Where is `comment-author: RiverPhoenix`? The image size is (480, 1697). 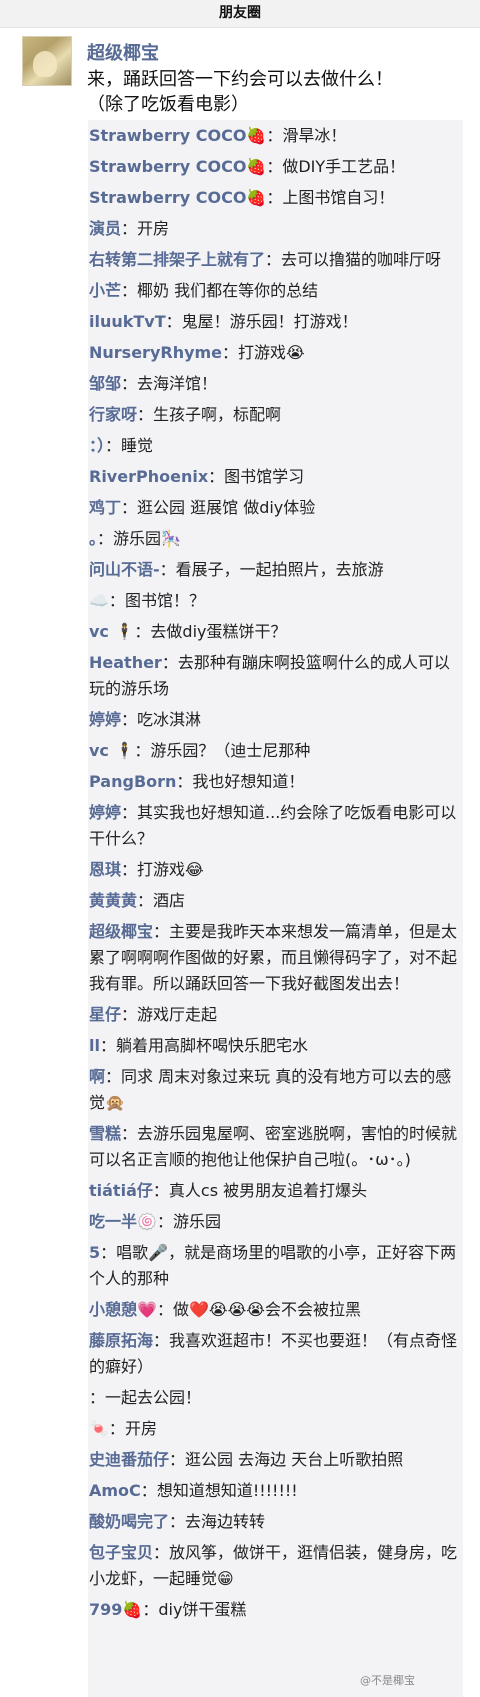 comment-author: RiverPhoenix is located at coordinates (148, 476).